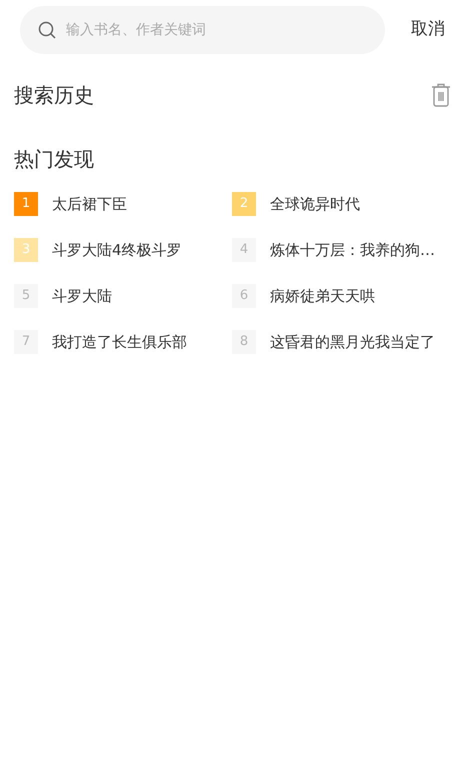  I want to click on rank-badge: 2, so click(244, 204).